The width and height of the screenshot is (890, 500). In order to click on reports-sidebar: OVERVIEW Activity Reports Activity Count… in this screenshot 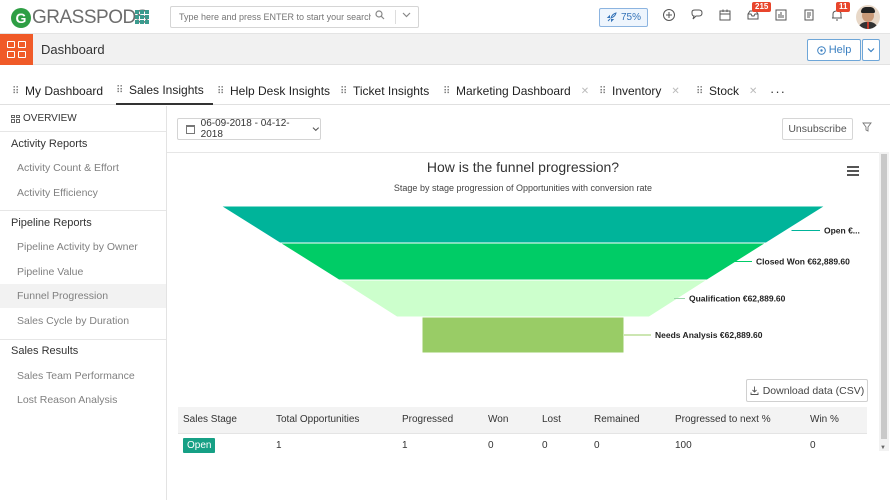, I will do `click(83, 303)`.